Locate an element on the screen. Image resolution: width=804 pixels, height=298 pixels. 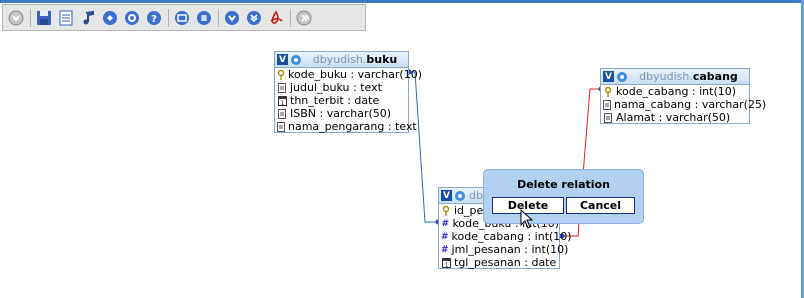
field-row: kode_cabang : int(10) is located at coordinates (675, 91).